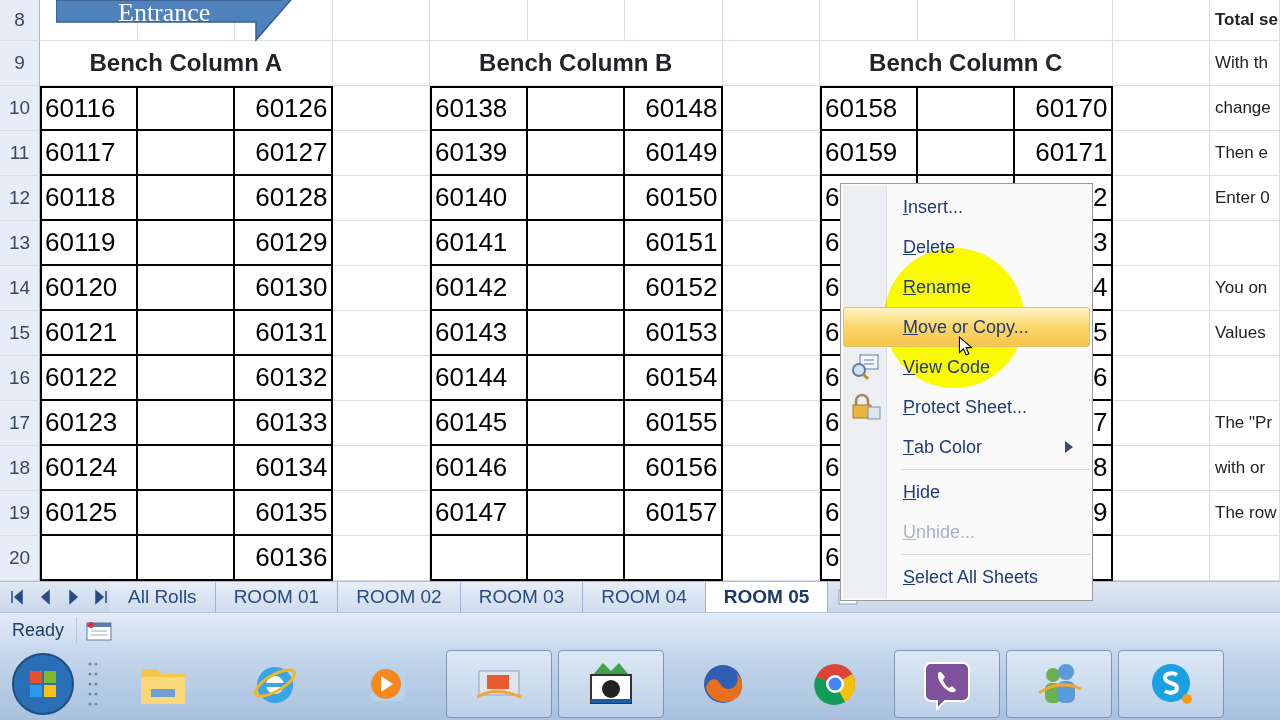 The height and width of the screenshot is (720, 1280). I want to click on row-header: 16, so click(20, 378).